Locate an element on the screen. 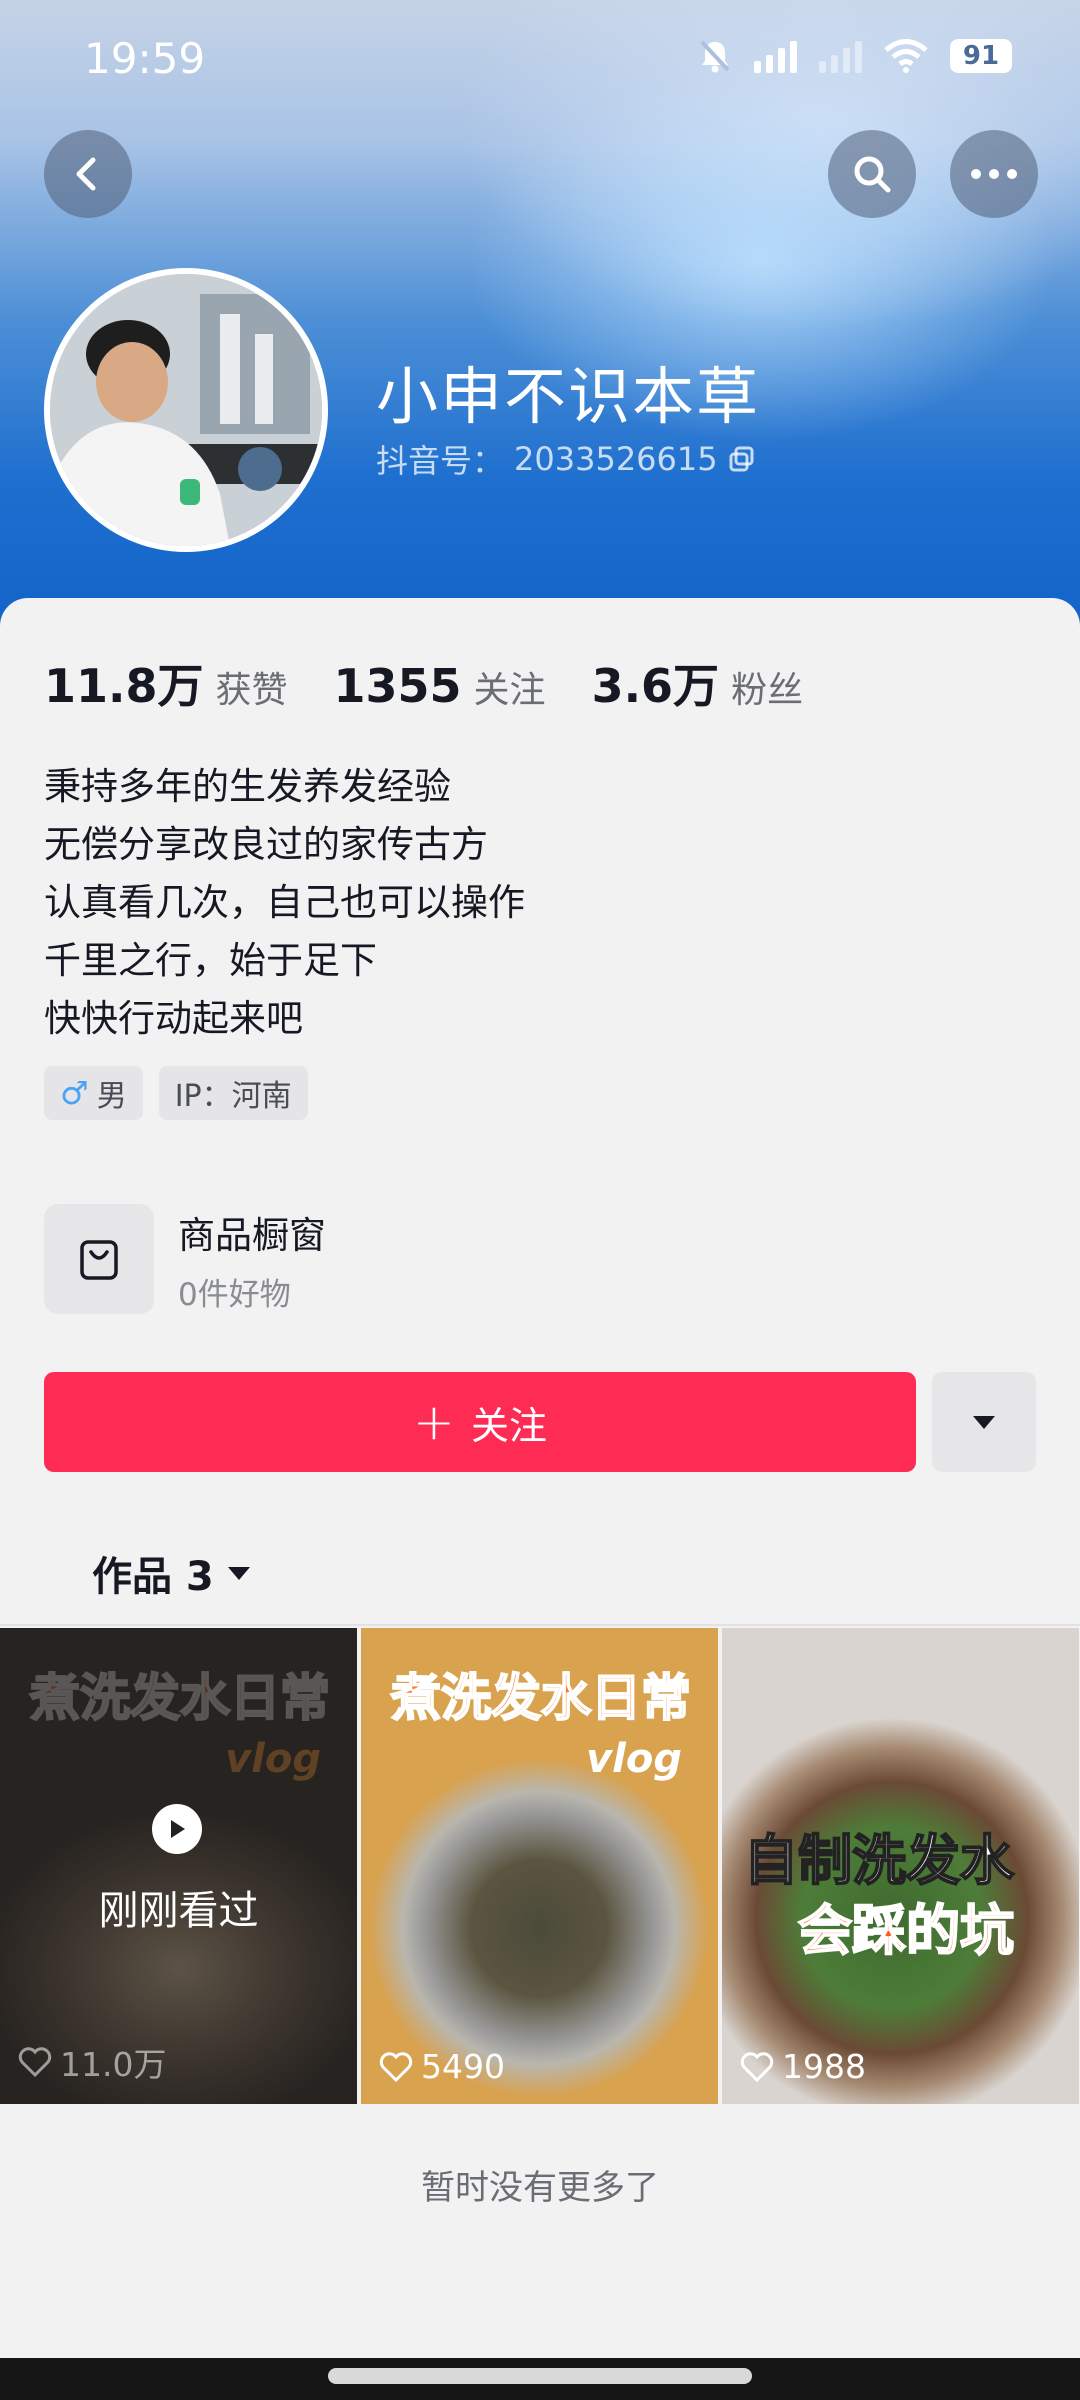  chevron-left-icon is located at coordinates (86, 174).